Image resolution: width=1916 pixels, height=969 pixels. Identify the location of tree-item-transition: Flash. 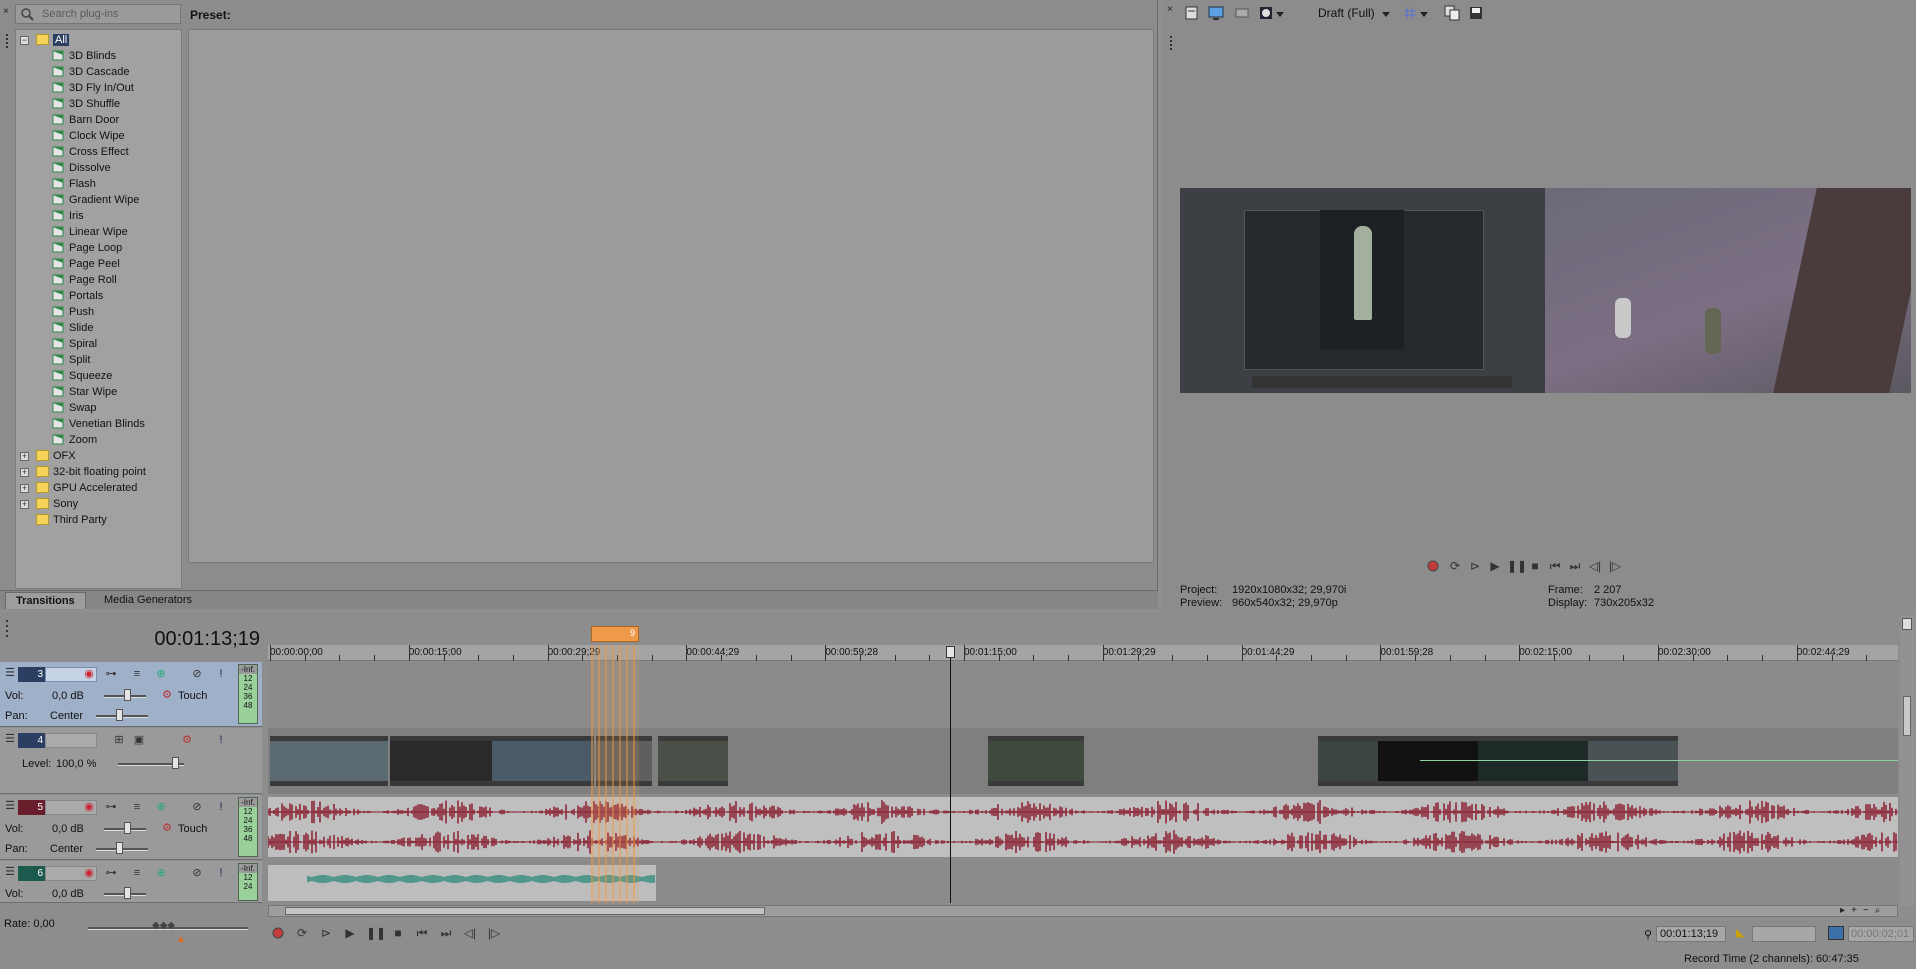
(74, 184).